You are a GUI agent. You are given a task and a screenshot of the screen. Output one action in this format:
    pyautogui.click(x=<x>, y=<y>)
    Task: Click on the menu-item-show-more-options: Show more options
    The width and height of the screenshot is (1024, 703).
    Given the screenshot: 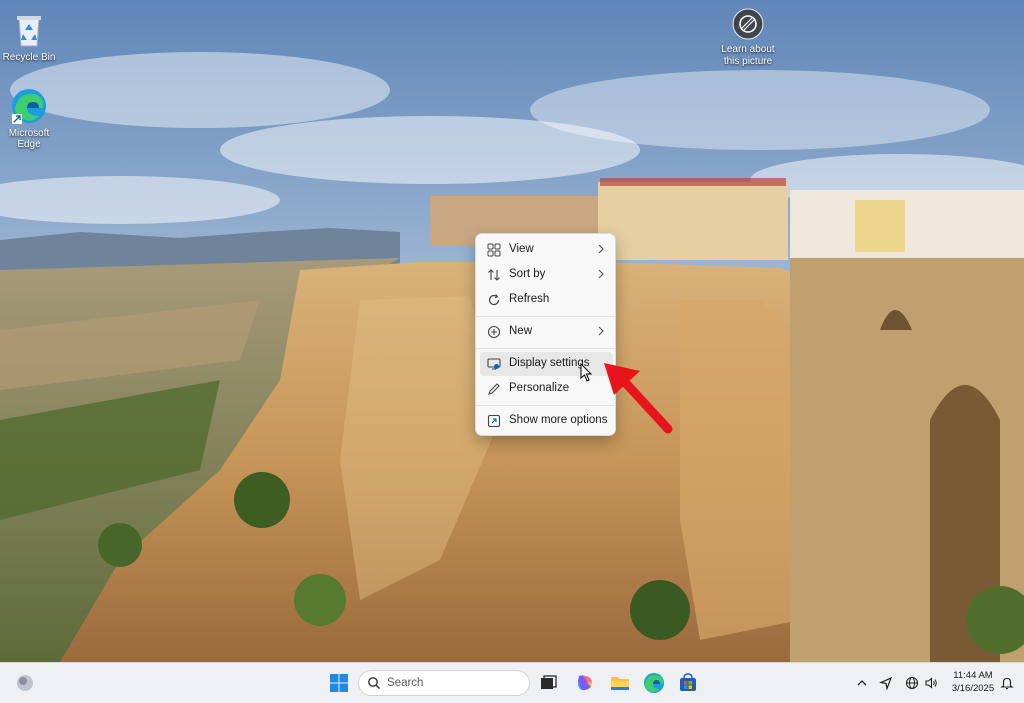 What is the action you would take?
    pyautogui.click(x=546, y=421)
    